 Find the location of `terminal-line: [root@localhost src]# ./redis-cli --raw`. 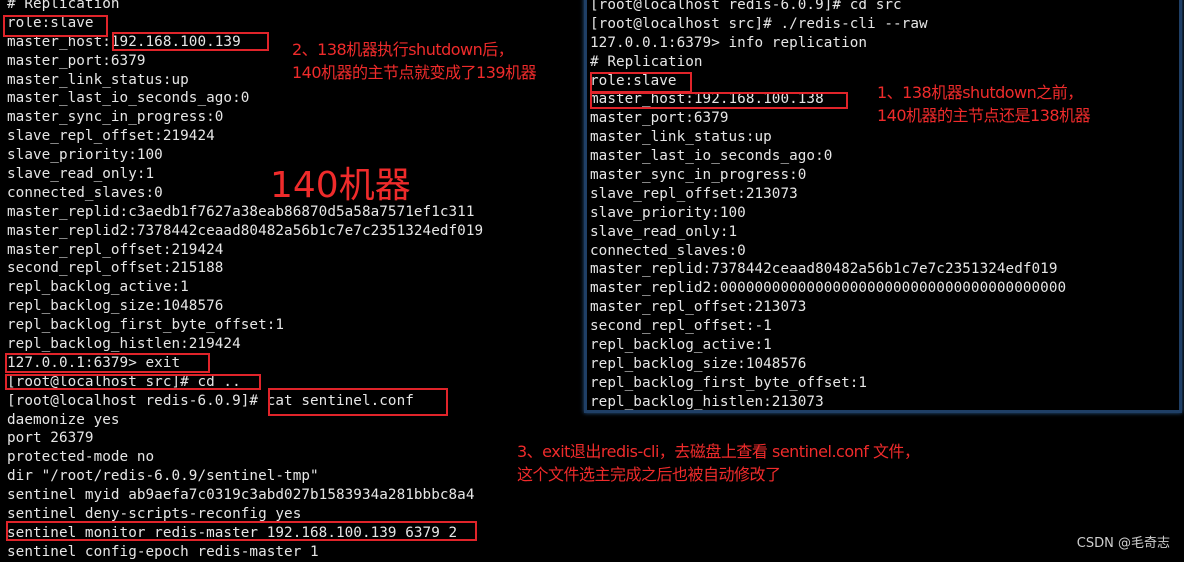

terminal-line: [root@localhost src]# ./redis-cli --raw is located at coordinates (759, 23).